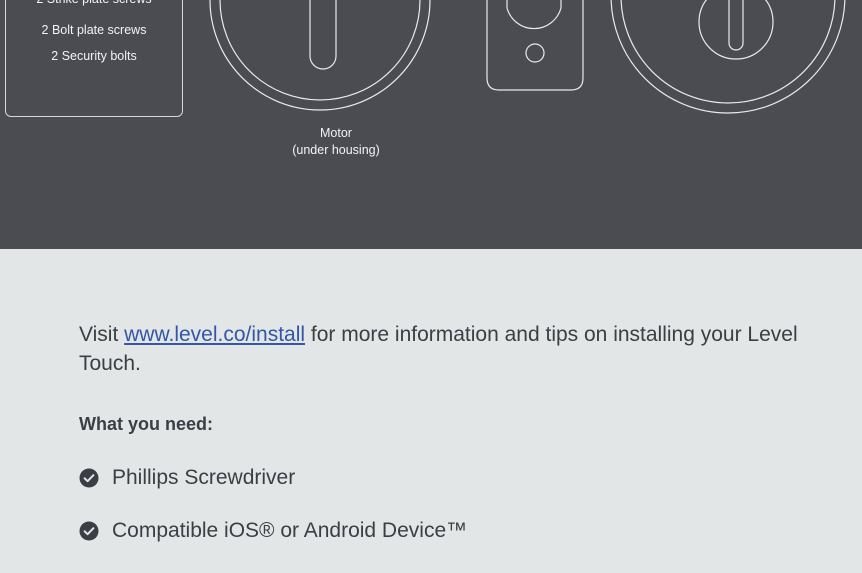  What do you see at coordinates (146, 424) in the screenshot?
I see `what-you-need-heading: What you need:` at bounding box center [146, 424].